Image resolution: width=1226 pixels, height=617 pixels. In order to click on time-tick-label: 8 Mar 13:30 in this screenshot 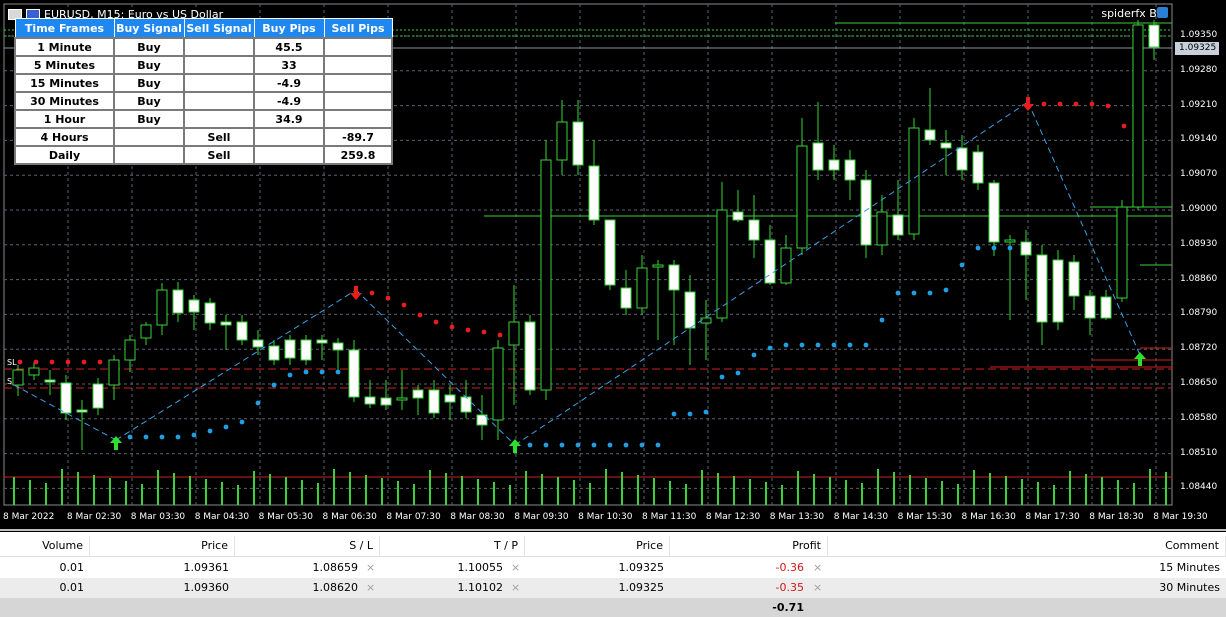, I will do `click(797, 517)`.